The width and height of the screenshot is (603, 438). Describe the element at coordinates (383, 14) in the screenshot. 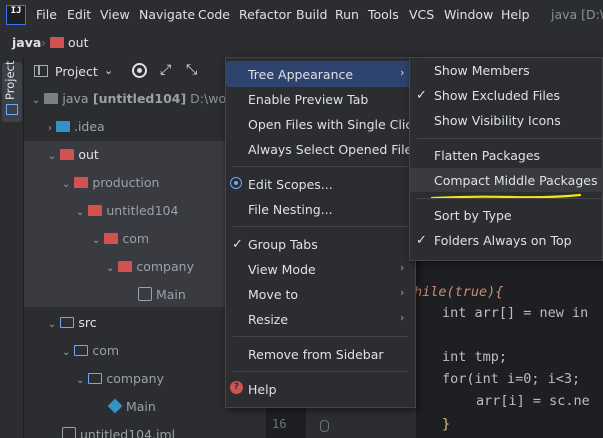

I see `menu-tools: Tools` at that location.